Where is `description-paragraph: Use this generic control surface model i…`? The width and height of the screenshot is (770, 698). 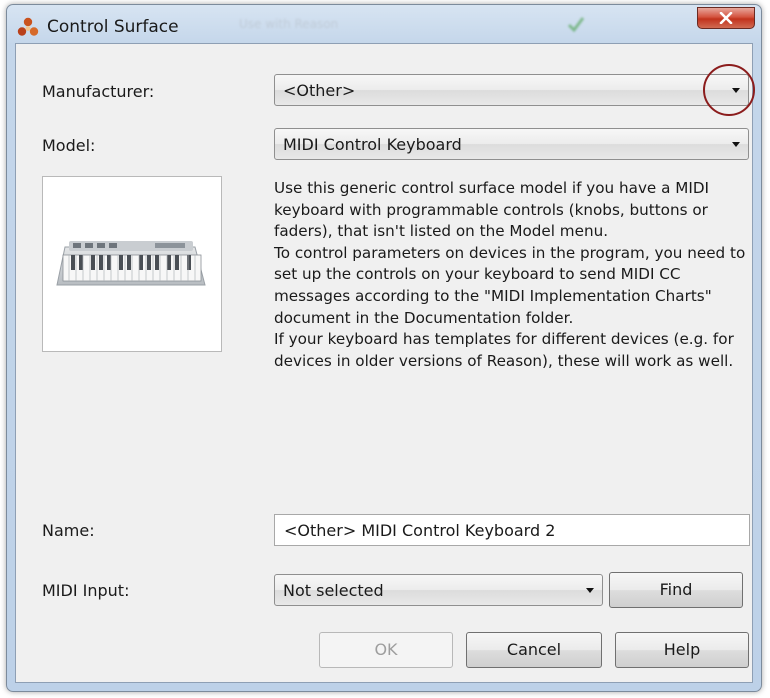
description-paragraph: Use this generic control surface model i… is located at coordinates (491, 210).